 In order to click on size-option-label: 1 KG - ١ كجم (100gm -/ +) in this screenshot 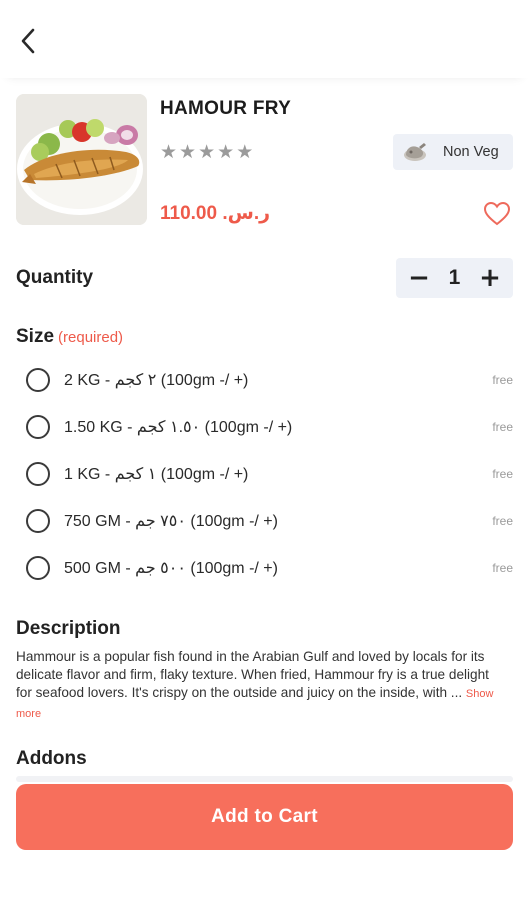, I will do `click(156, 474)`.